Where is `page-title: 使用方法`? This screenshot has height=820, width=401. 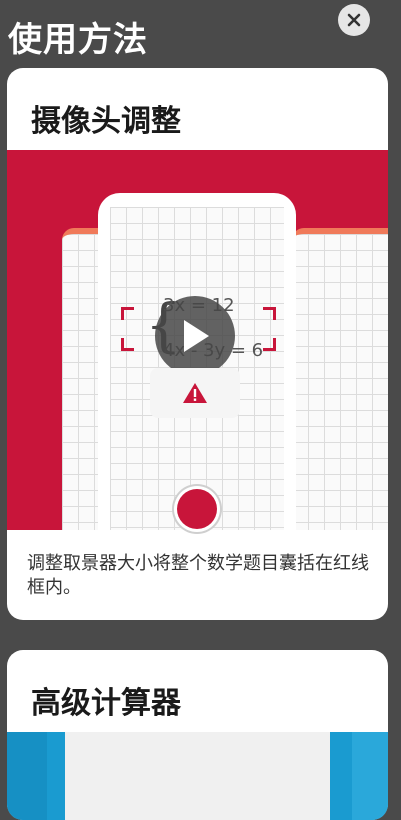
page-title: 使用方法 is located at coordinates (78, 40).